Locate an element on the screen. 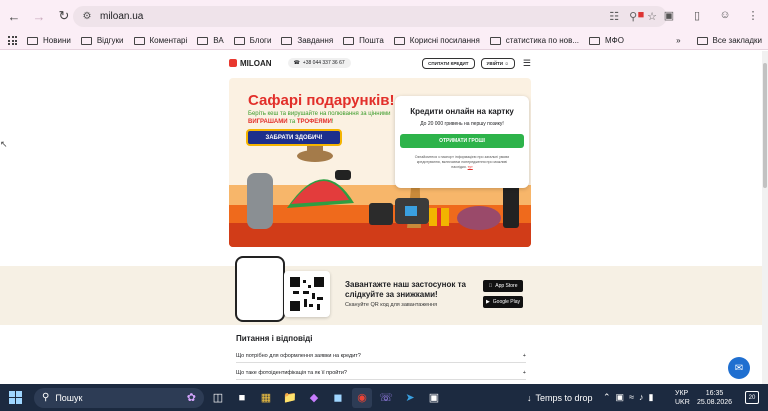 The height and width of the screenshot is (411, 768). clock: 16:35 25.08.2026 is located at coordinates (714, 398).